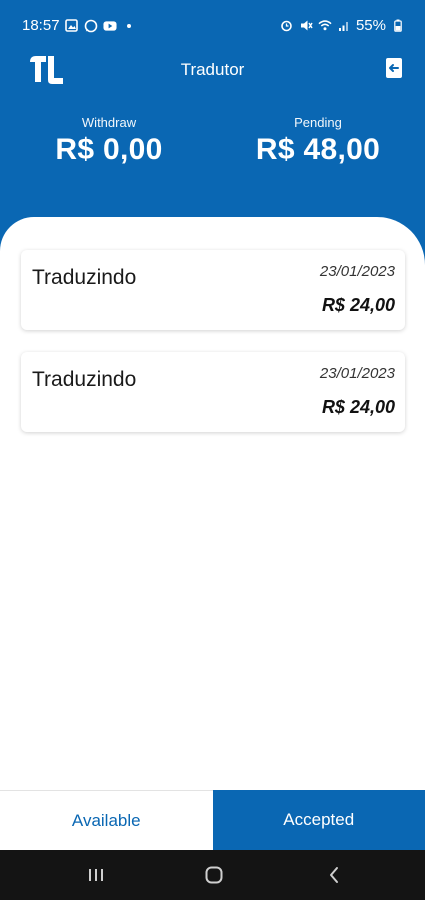 This screenshot has height=900, width=425. Describe the element at coordinates (212, 25) in the screenshot. I see `status-bar: 18:57 55%` at that location.